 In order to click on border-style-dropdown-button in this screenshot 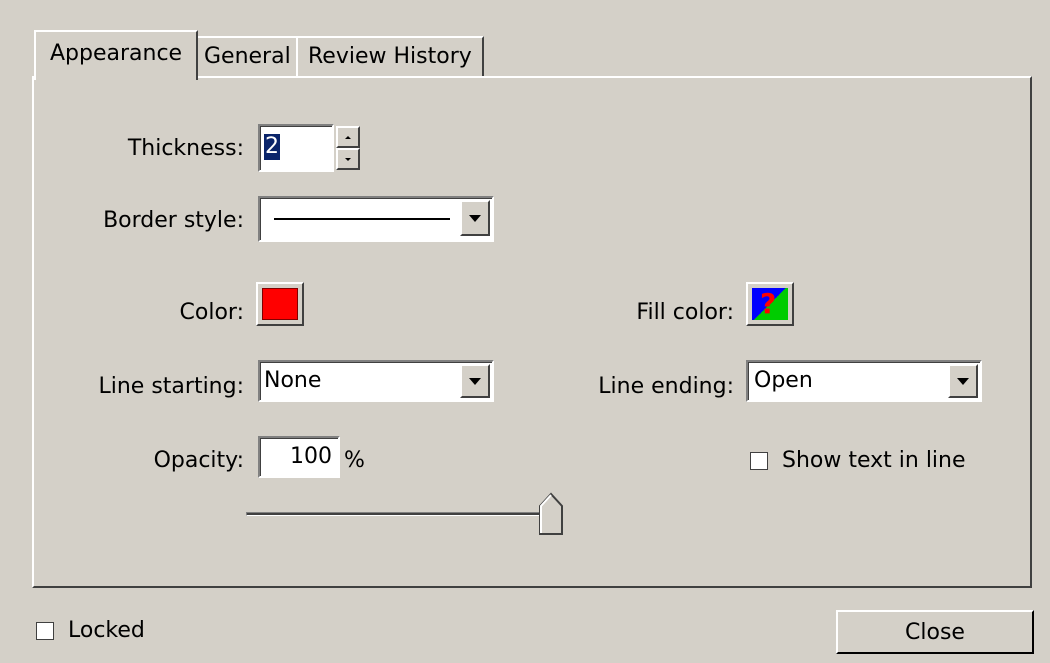, I will do `click(475, 218)`.